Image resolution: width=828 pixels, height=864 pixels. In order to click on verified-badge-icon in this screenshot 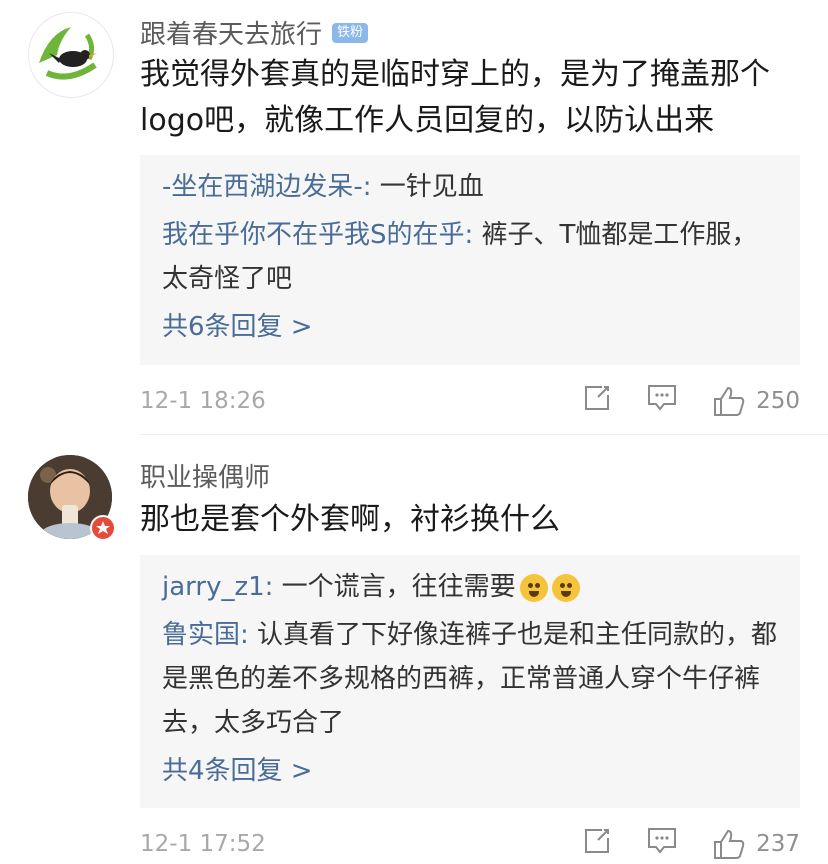, I will do `click(103, 528)`.